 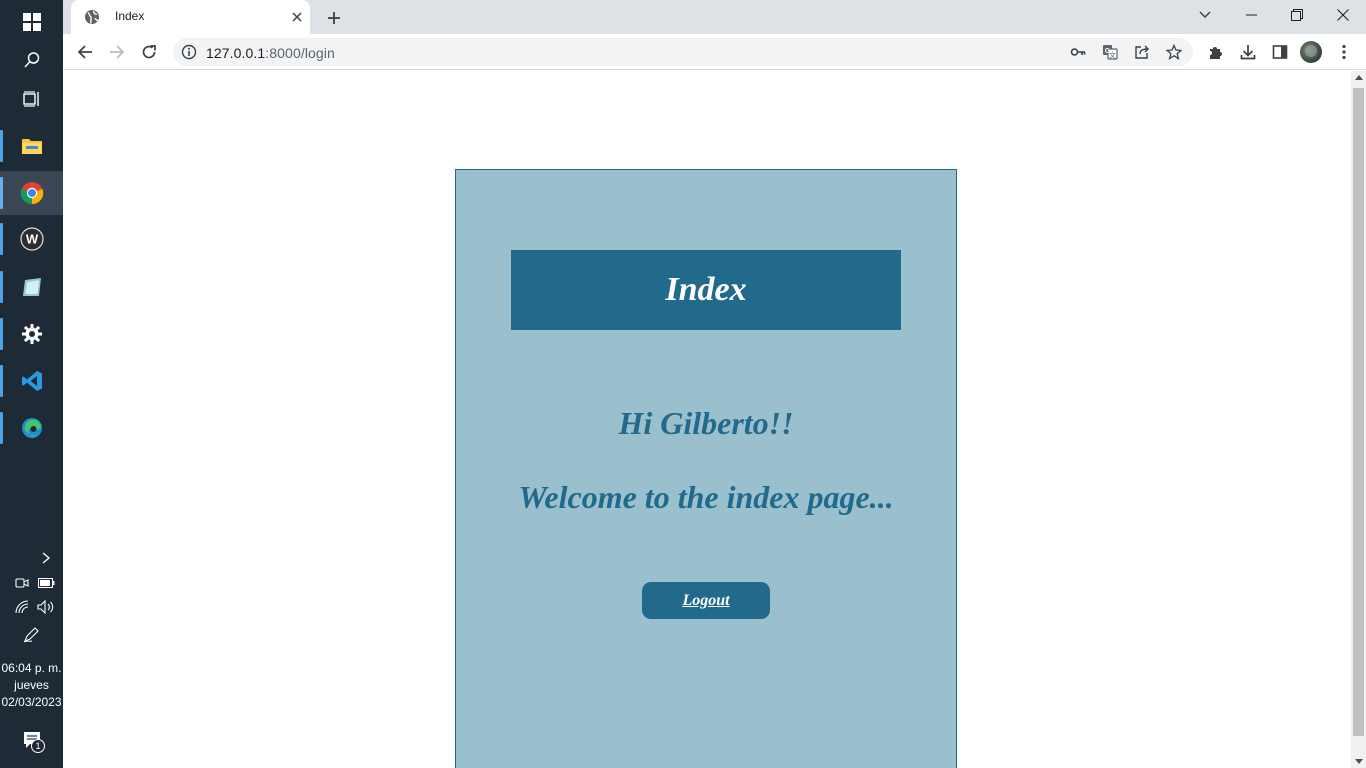 I want to click on plus-icon, so click(x=334, y=18).